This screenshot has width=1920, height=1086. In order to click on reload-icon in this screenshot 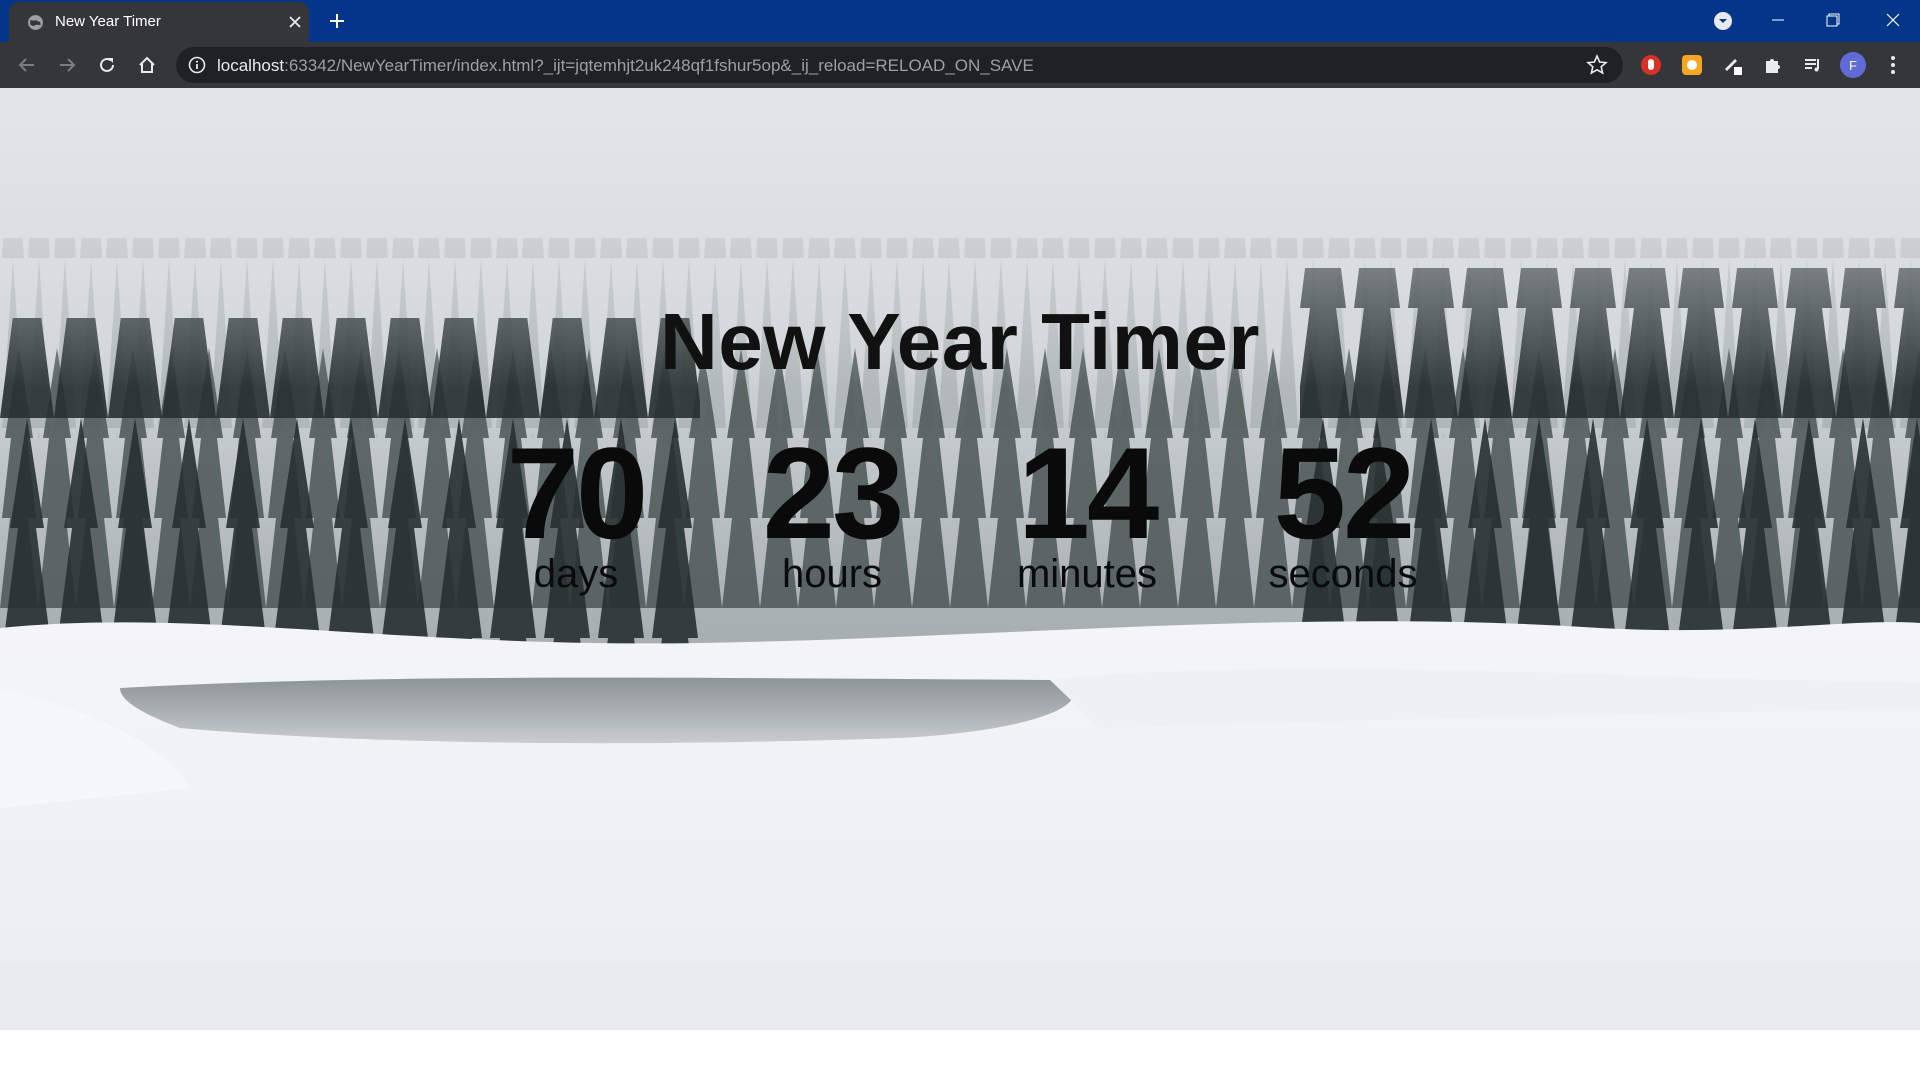, I will do `click(107, 65)`.